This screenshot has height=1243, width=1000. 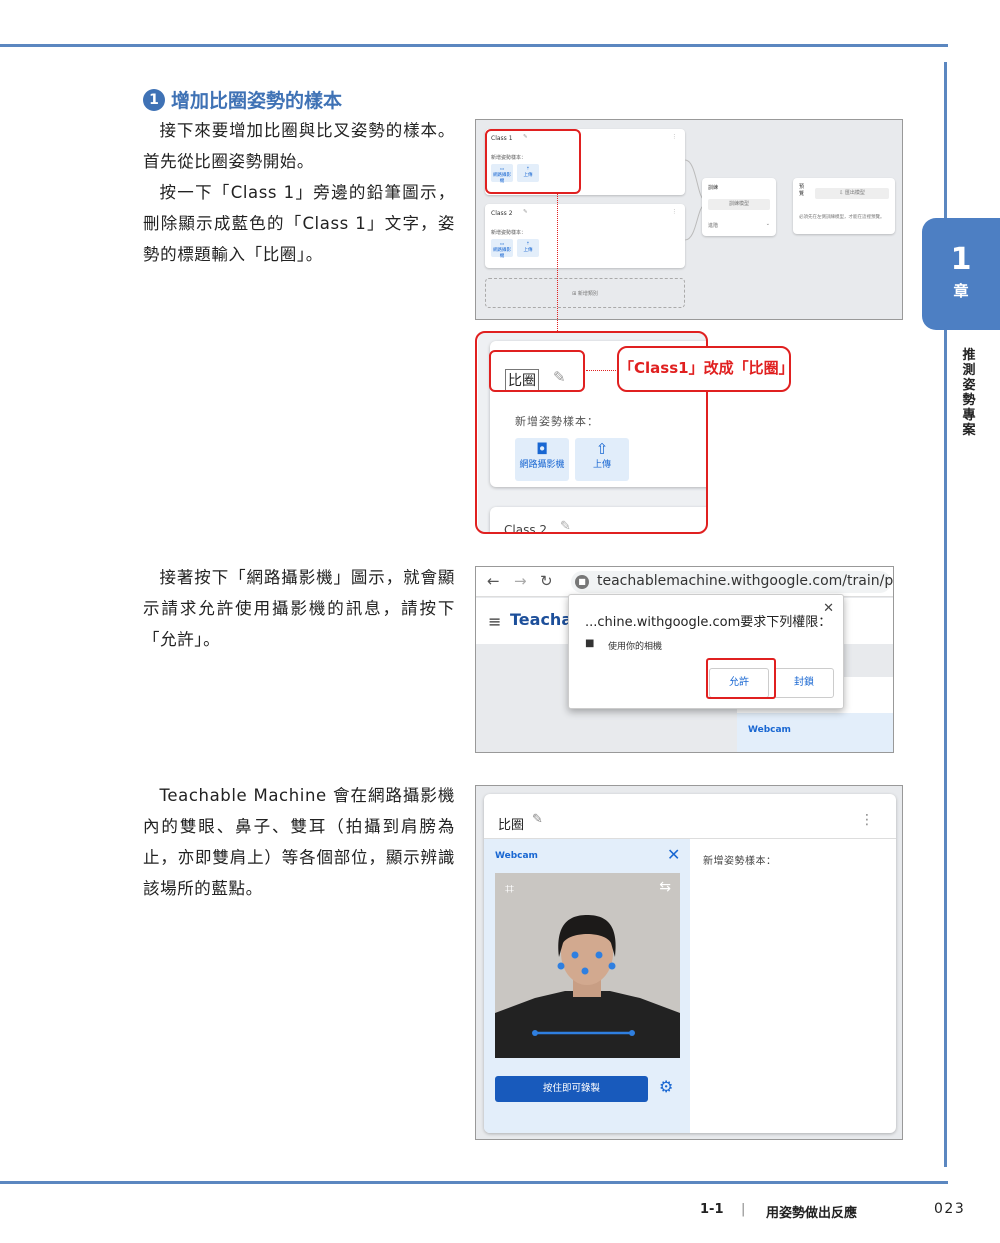 I want to click on paragraph-1: 接下來要增加比圈與比叉姿勢的樣本。首先從比圈姿勢開始。, so click(x=299, y=146).